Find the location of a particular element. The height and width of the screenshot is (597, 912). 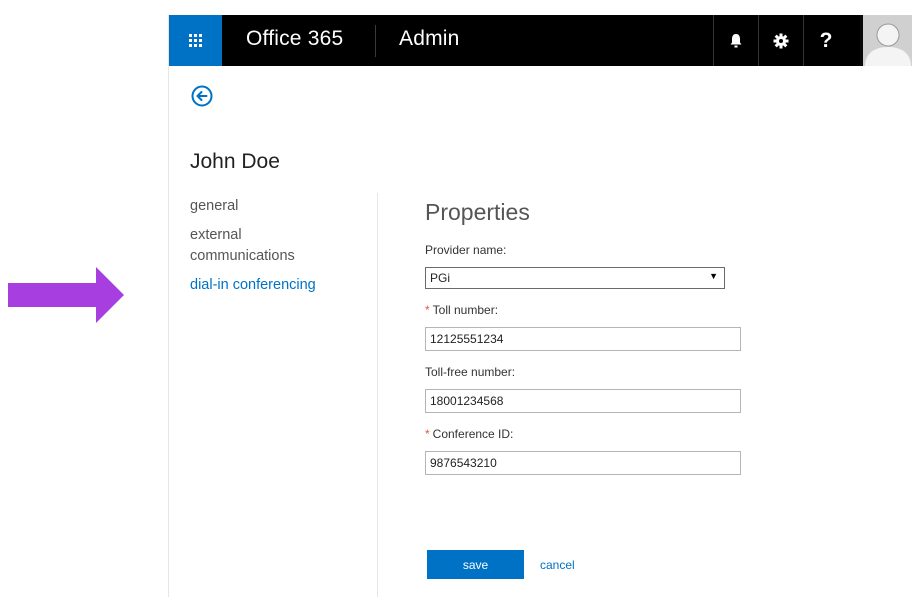

waffle-icon is located at coordinates (195, 40).